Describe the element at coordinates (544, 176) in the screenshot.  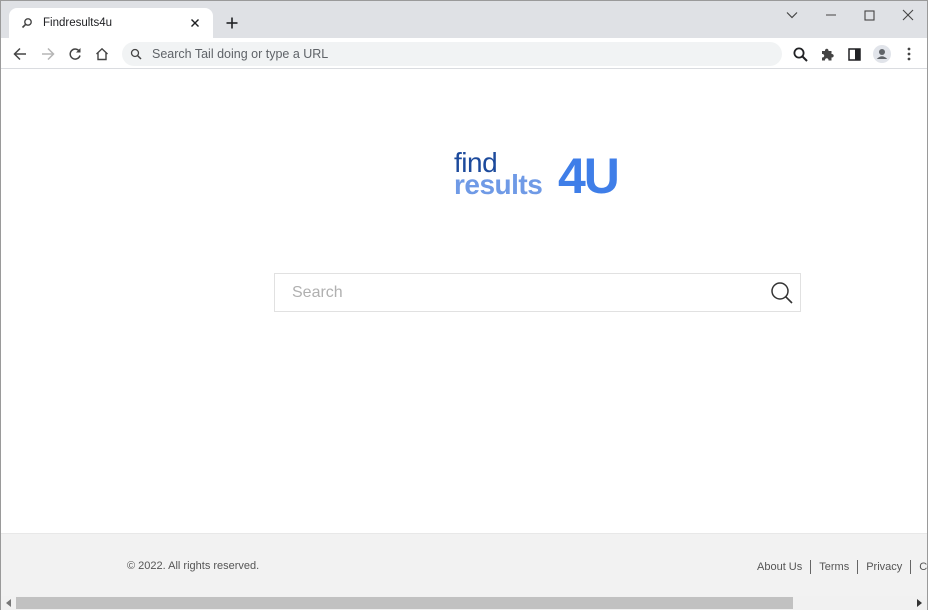
I see `site-logo: find results 4U` at that location.